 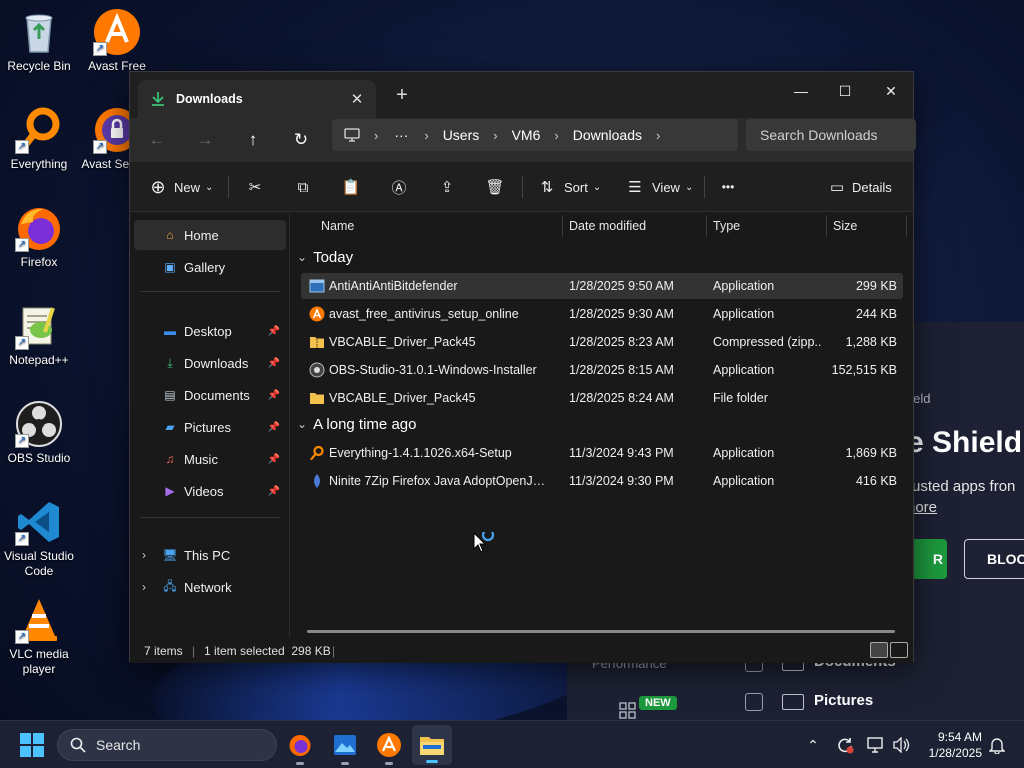 I want to click on search-input, so click(x=831, y=135).